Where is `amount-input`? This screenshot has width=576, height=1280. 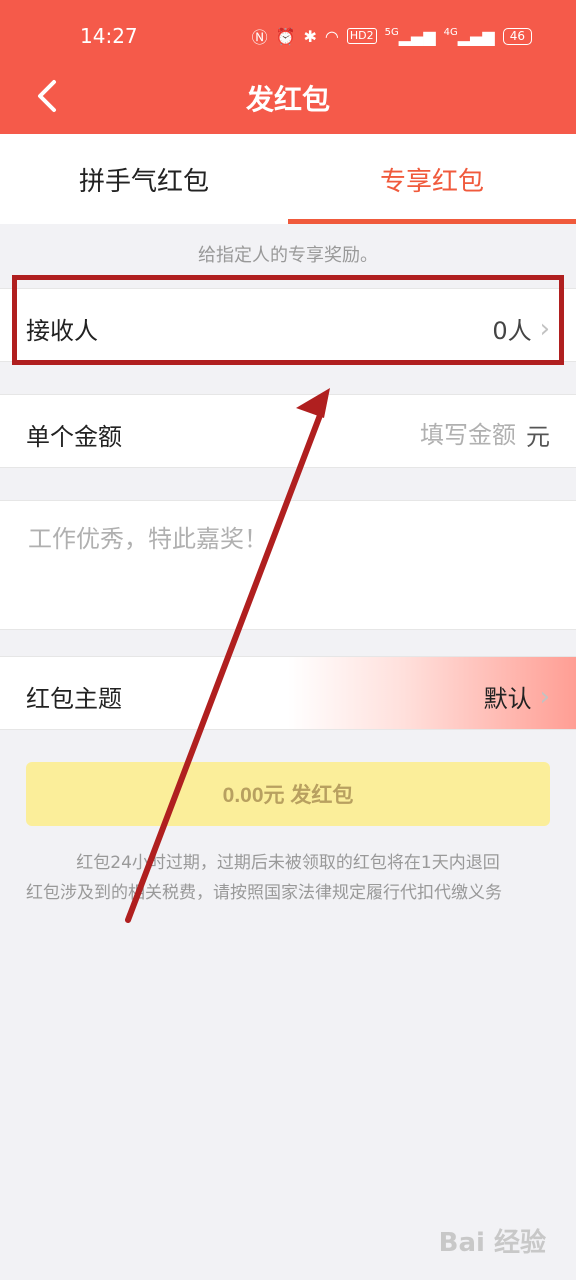 amount-input is located at coordinates (456, 434).